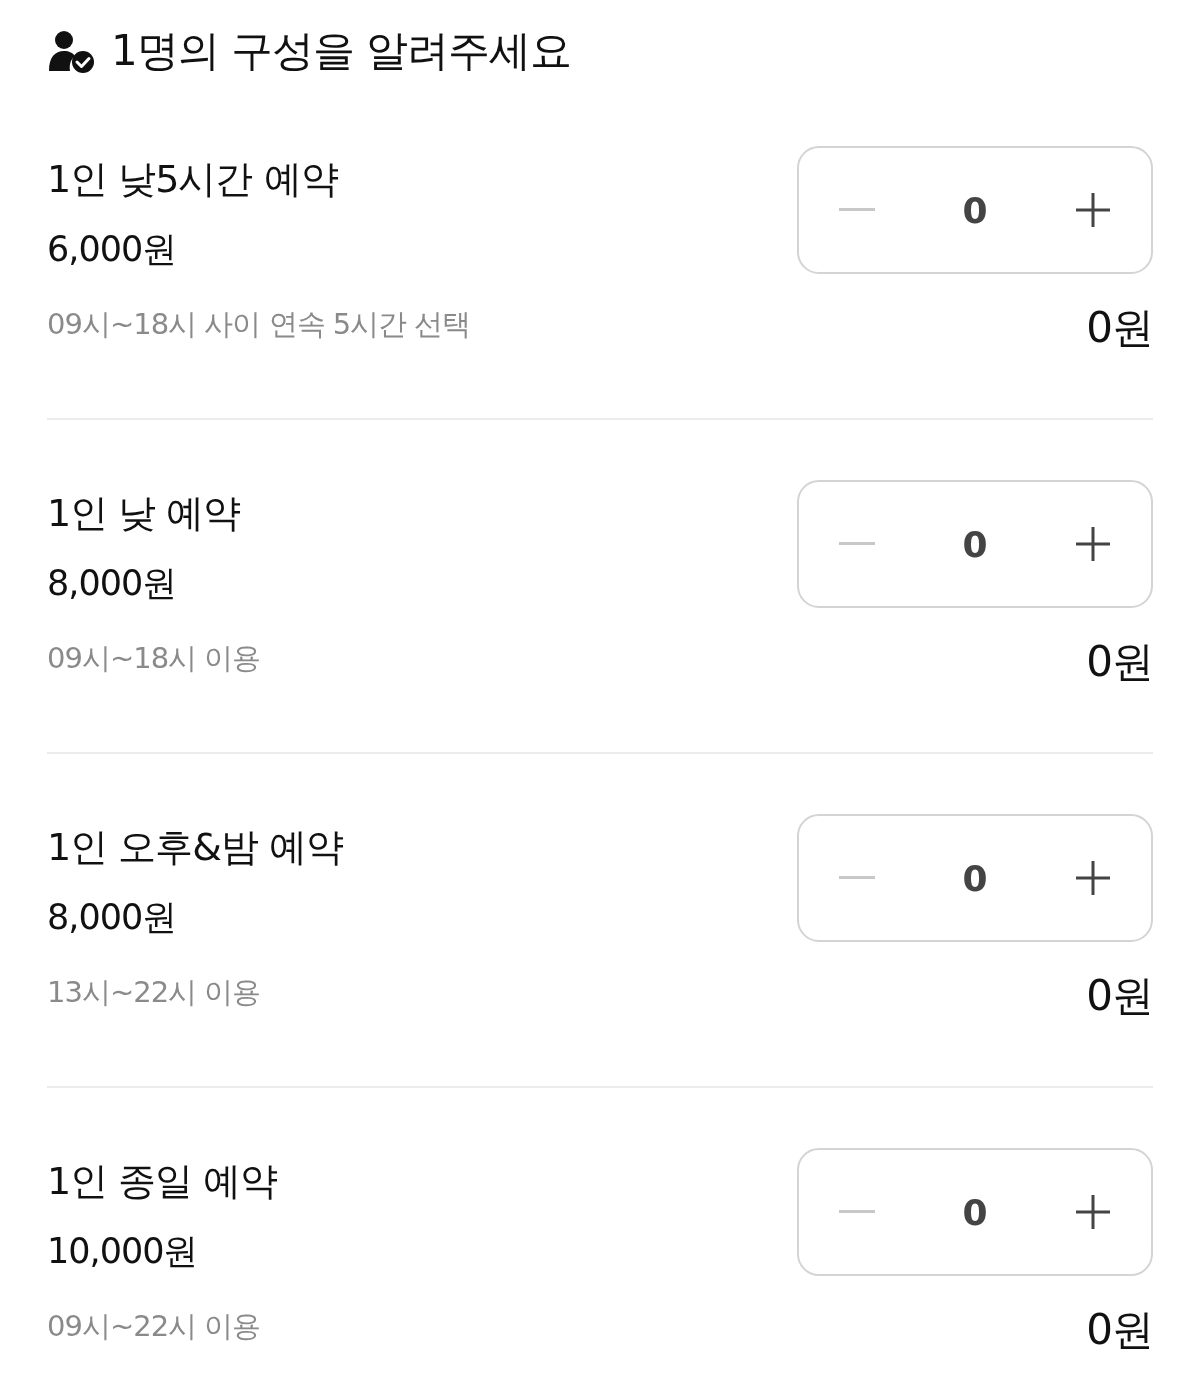  Describe the element at coordinates (154, 1326) in the screenshot. I see `option-note: 09시~22시 이용` at that location.